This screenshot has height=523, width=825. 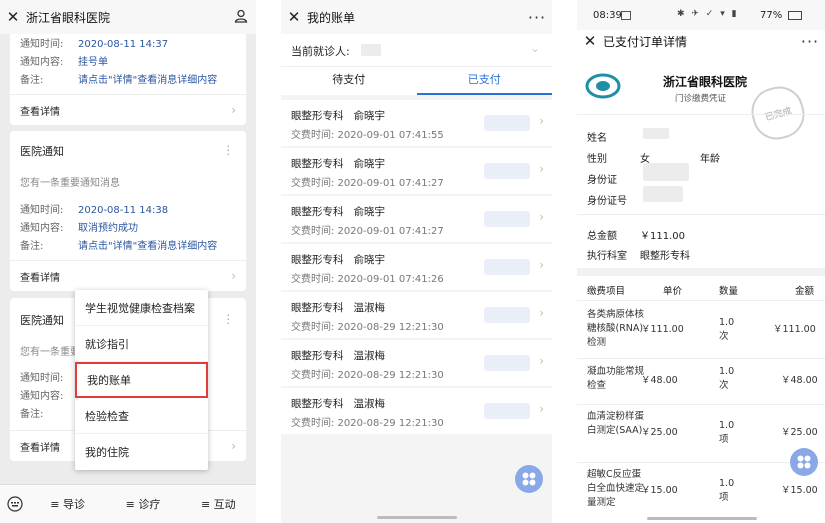 What do you see at coordinates (371, 50) in the screenshot?
I see `patient-name-redacted` at bounding box center [371, 50].